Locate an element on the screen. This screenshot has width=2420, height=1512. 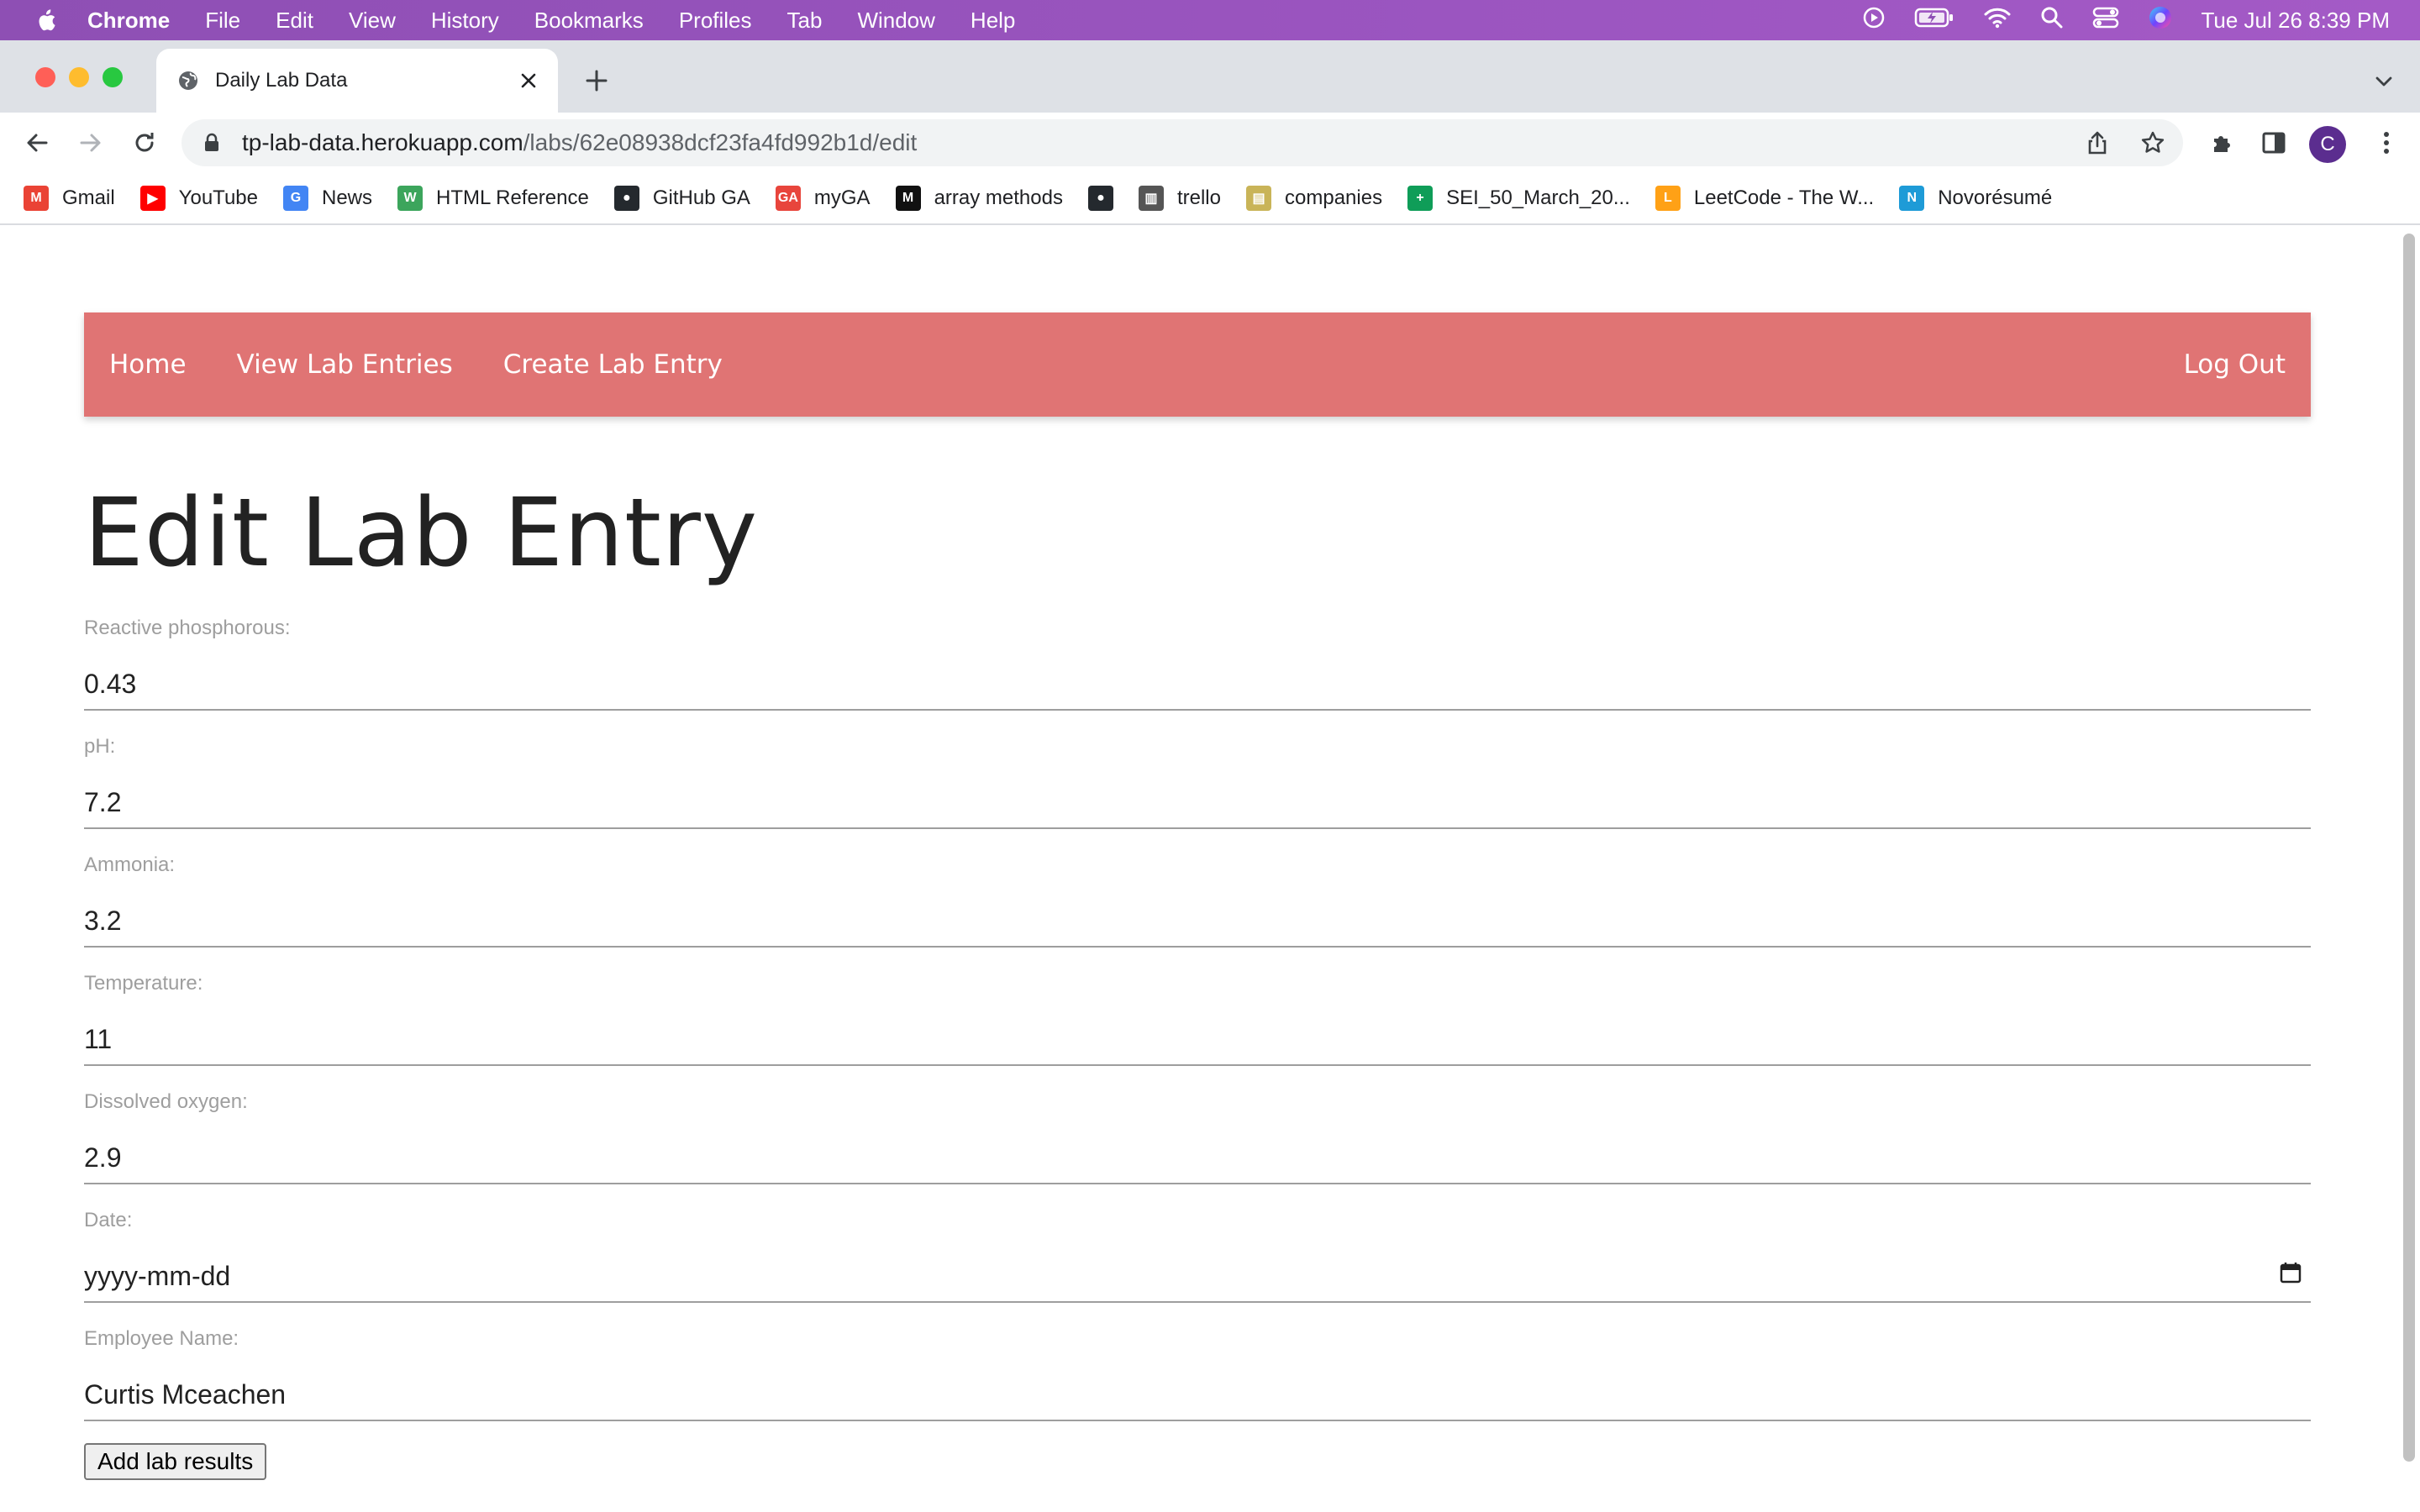
screen-record-icon is located at coordinates (1874, 20).